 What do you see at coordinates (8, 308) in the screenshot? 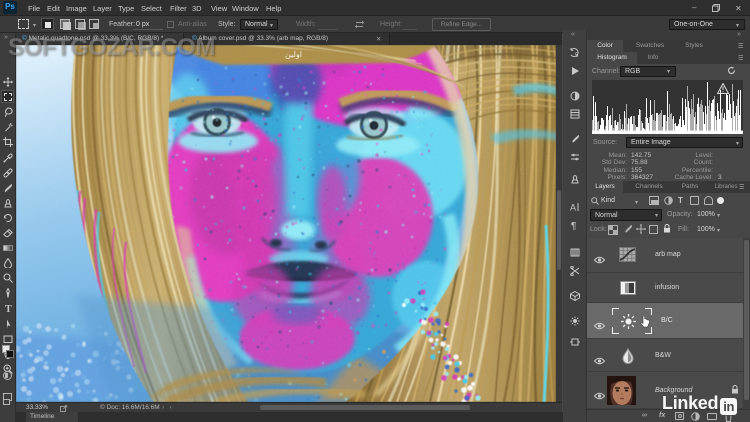
I see `svg-text: T` at bounding box center [8, 308].